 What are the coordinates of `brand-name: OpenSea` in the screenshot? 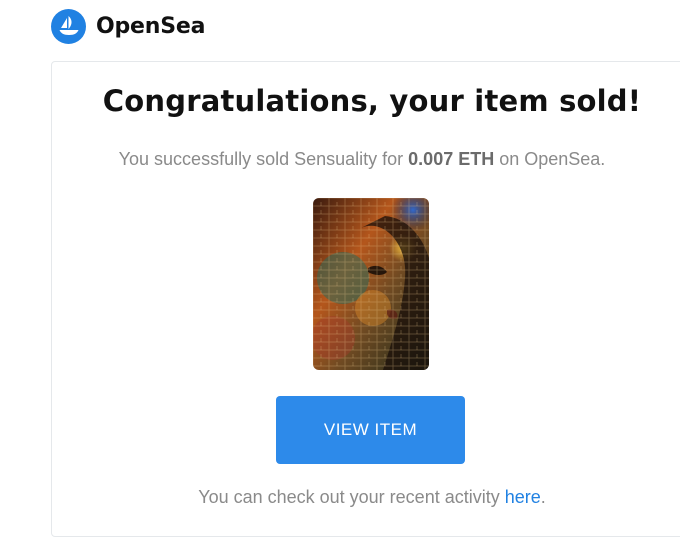 It's located at (150, 26).